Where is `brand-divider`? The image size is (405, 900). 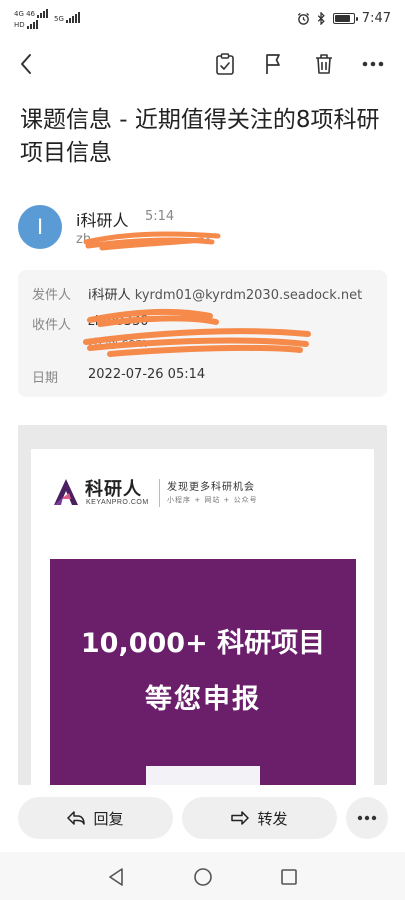 brand-divider is located at coordinates (159, 493).